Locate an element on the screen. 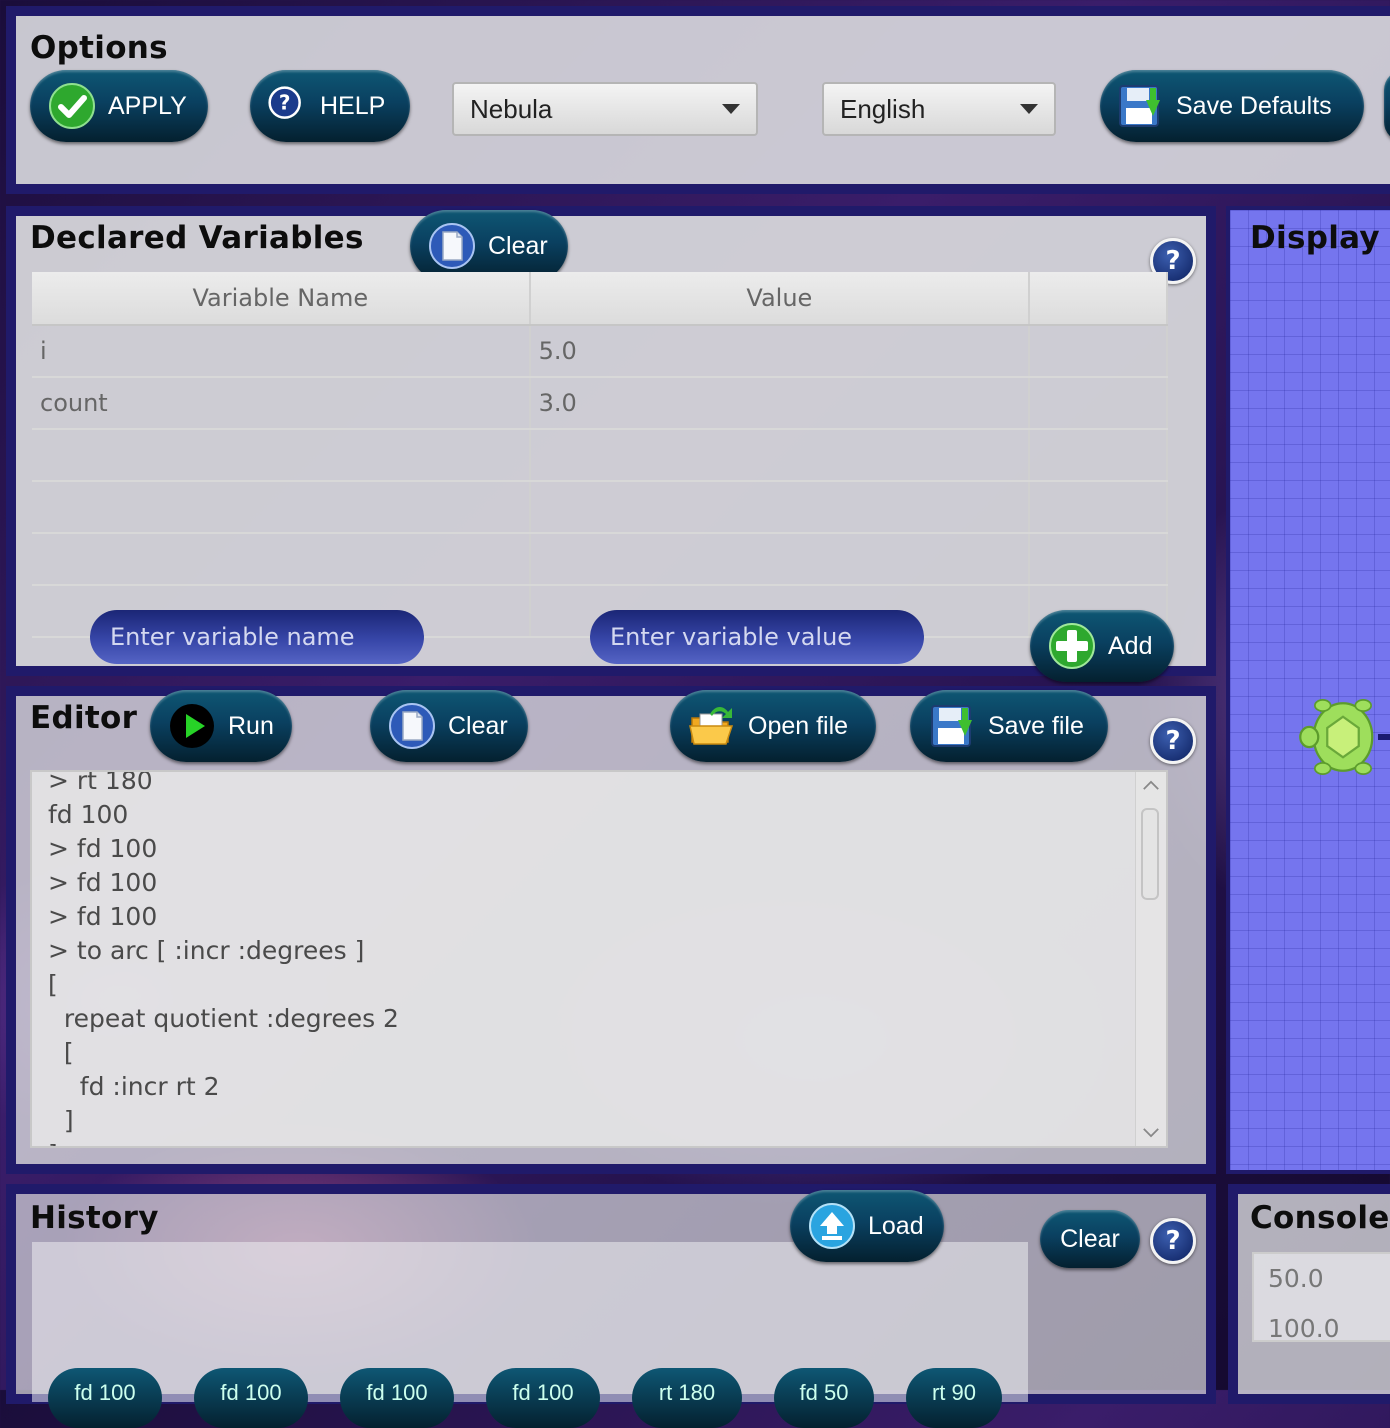 Image resolution: width=1390 pixels, height=1428 pixels. options-extra-button is located at coordinates (1387, 106).